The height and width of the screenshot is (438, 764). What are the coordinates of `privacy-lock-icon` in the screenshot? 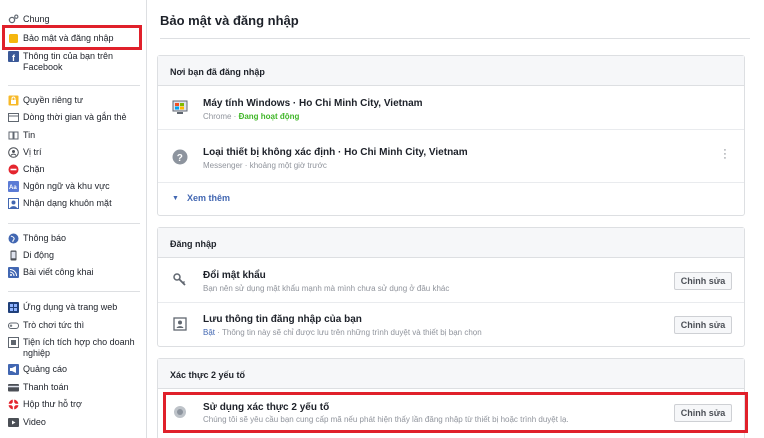 It's located at (13, 100).